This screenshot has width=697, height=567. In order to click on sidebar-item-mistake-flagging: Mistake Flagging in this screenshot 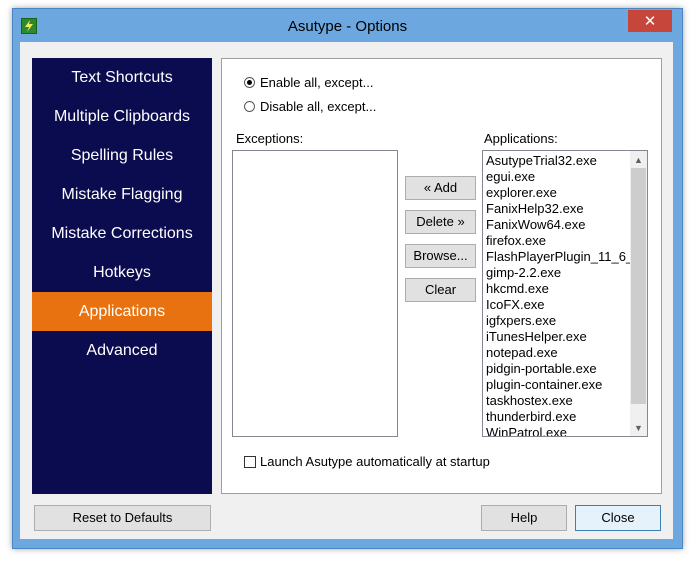, I will do `click(122, 194)`.